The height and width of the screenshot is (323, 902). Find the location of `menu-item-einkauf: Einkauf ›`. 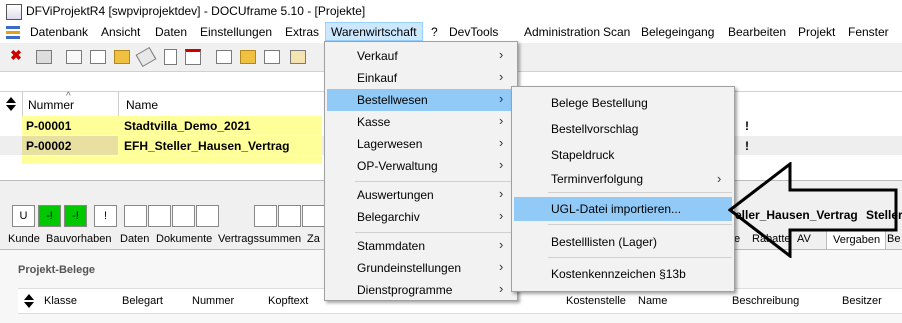

menu-item-einkauf: Einkauf › is located at coordinates (421, 78).